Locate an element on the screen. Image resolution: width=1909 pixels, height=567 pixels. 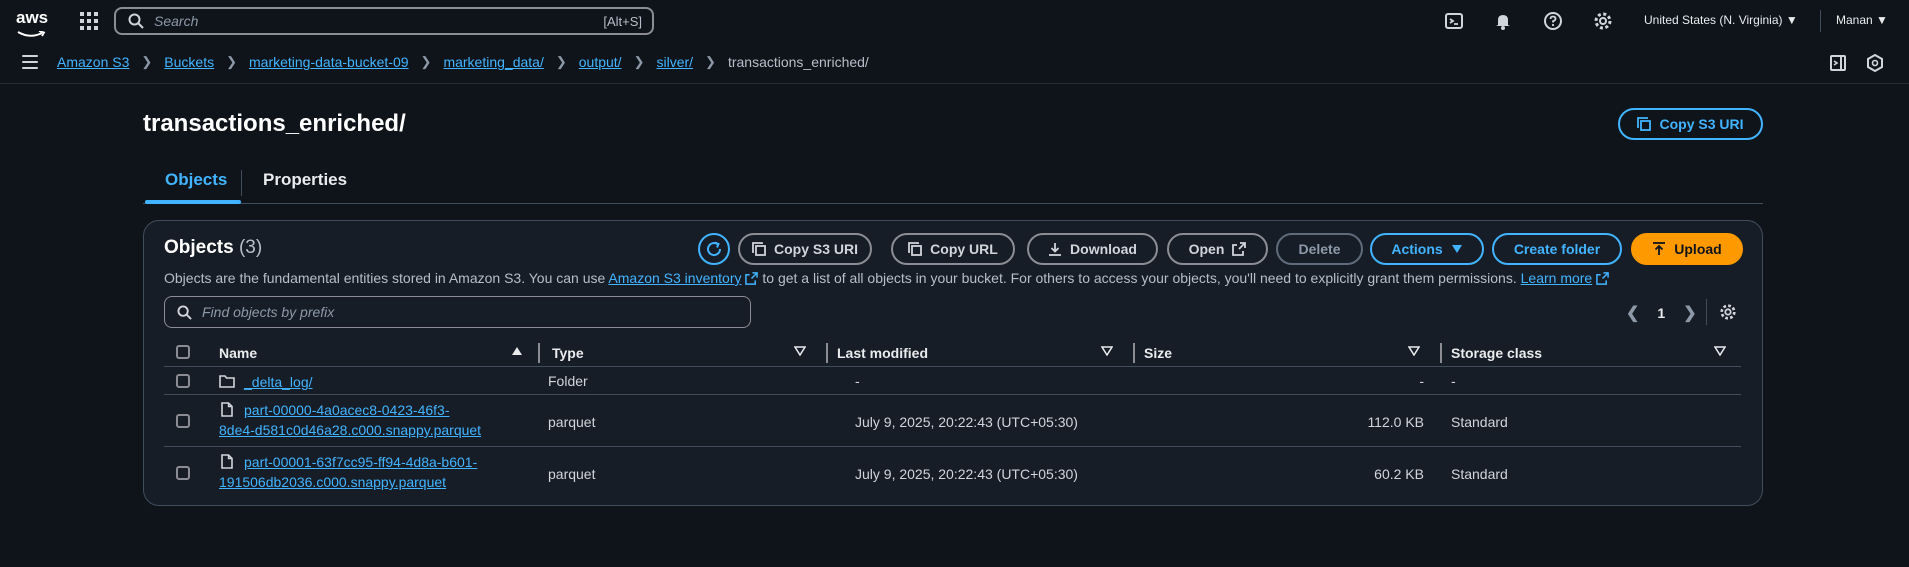
delete-label: Delete is located at coordinates (1319, 249).